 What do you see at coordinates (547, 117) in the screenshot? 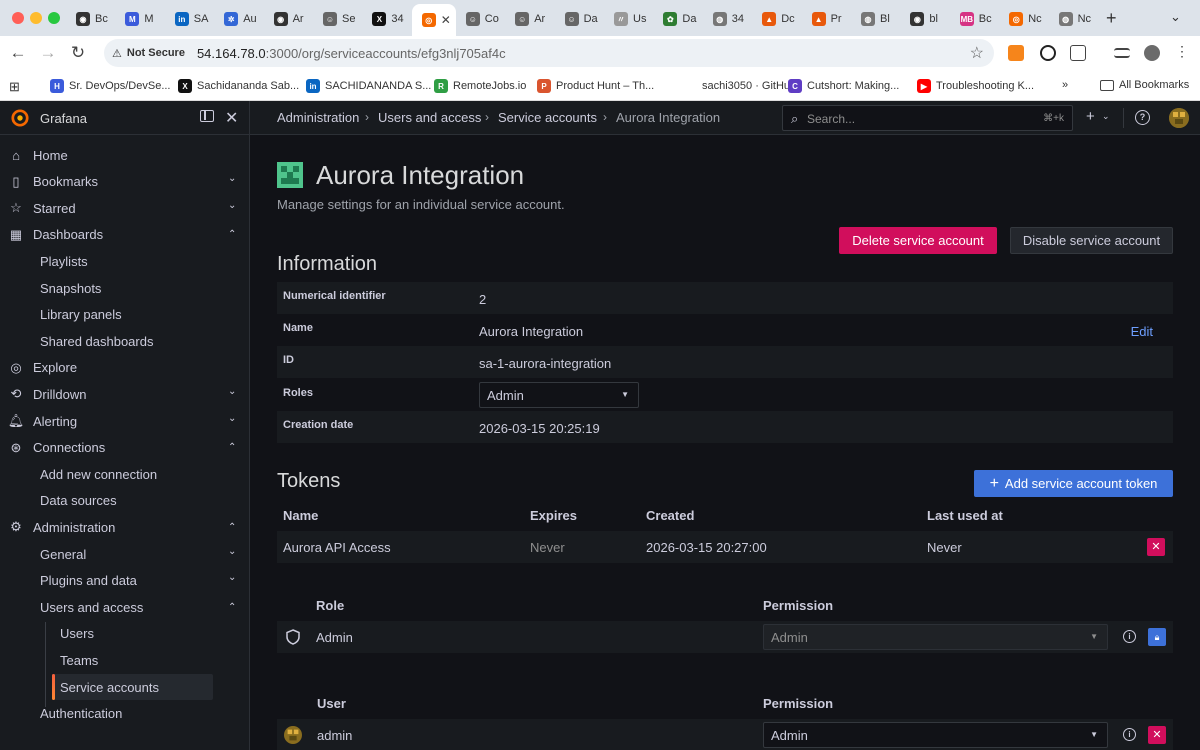
I see `breadcrumb-service-accounts: Service accounts` at bounding box center [547, 117].